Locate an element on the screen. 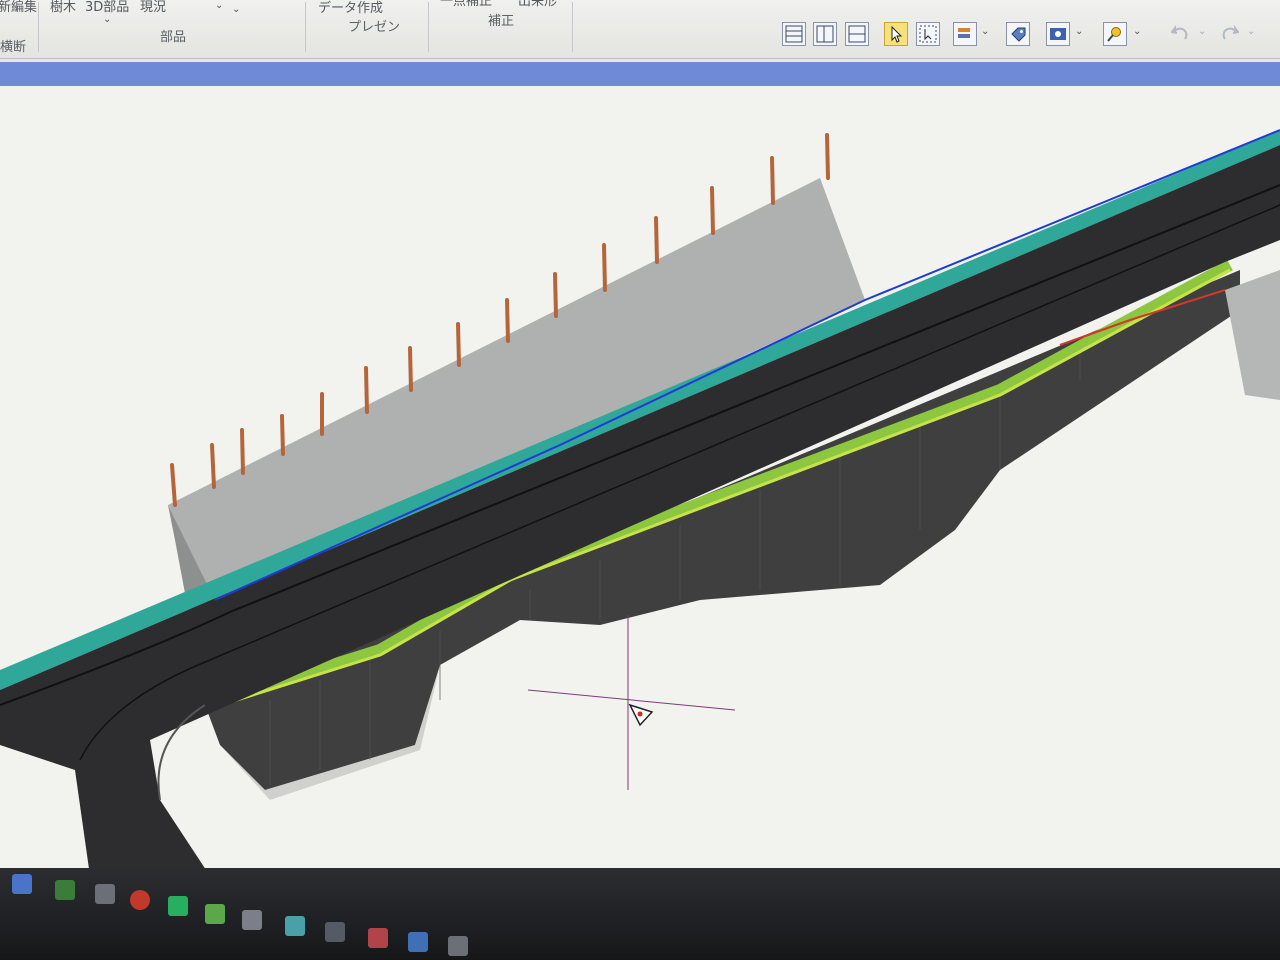 The width and height of the screenshot is (1280, 960). viewport-title-bar is located at coordinates (640, 74).